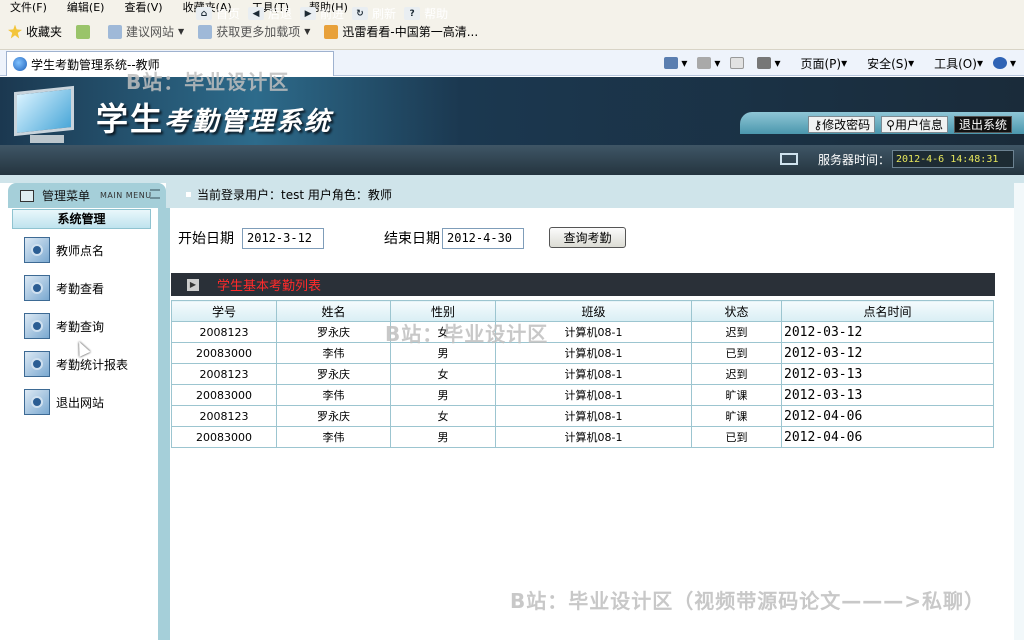 The height and width of the screenshot is (640, 1024). I want to click on user-report-icon, so click(37, 364).